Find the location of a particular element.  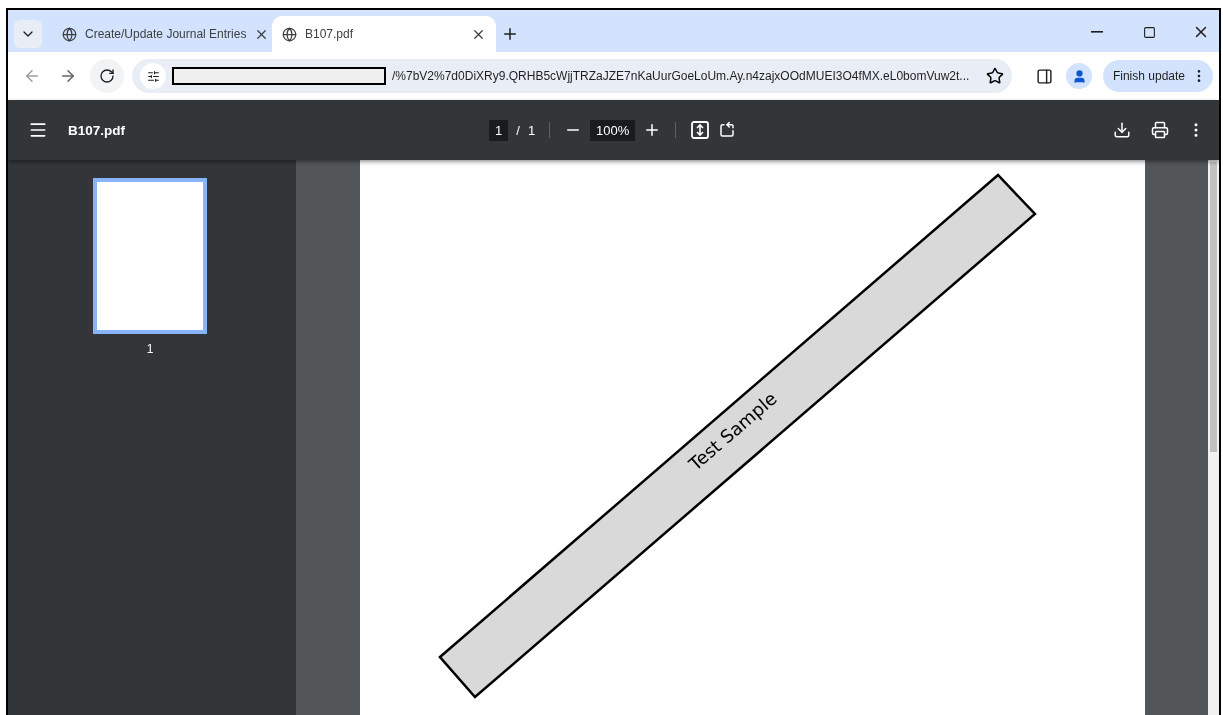

profile-avatar is located at coordinates (1079, 76).